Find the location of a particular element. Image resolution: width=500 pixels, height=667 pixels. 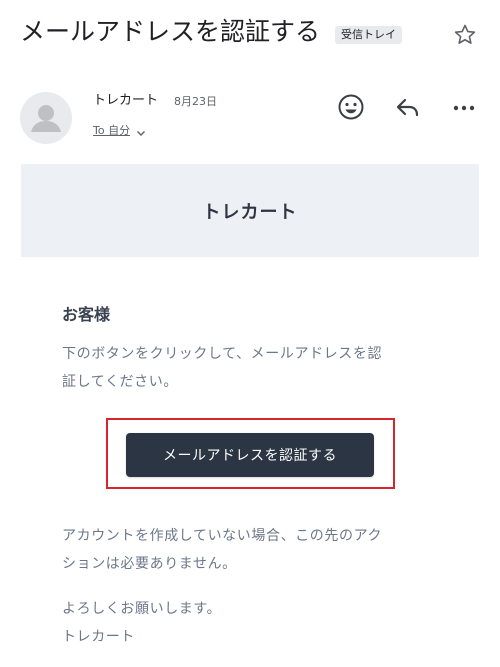

subject-row: メールアドレスを認証する 受信トレイ is located at coordinates (250, 34).